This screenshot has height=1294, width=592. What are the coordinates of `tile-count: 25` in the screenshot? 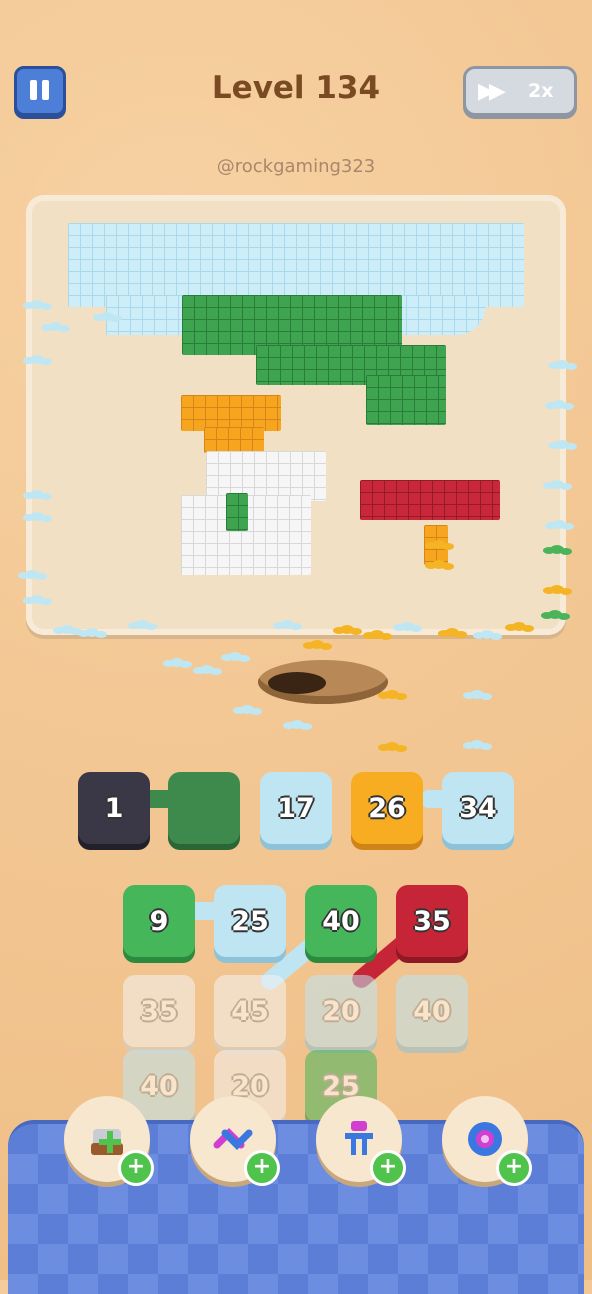 It's located at (250, 921).